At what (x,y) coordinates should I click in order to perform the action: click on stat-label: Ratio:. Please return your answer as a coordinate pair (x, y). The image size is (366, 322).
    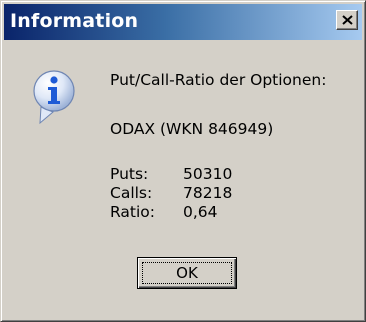
    Looking at the image, I should click on (133, 212).